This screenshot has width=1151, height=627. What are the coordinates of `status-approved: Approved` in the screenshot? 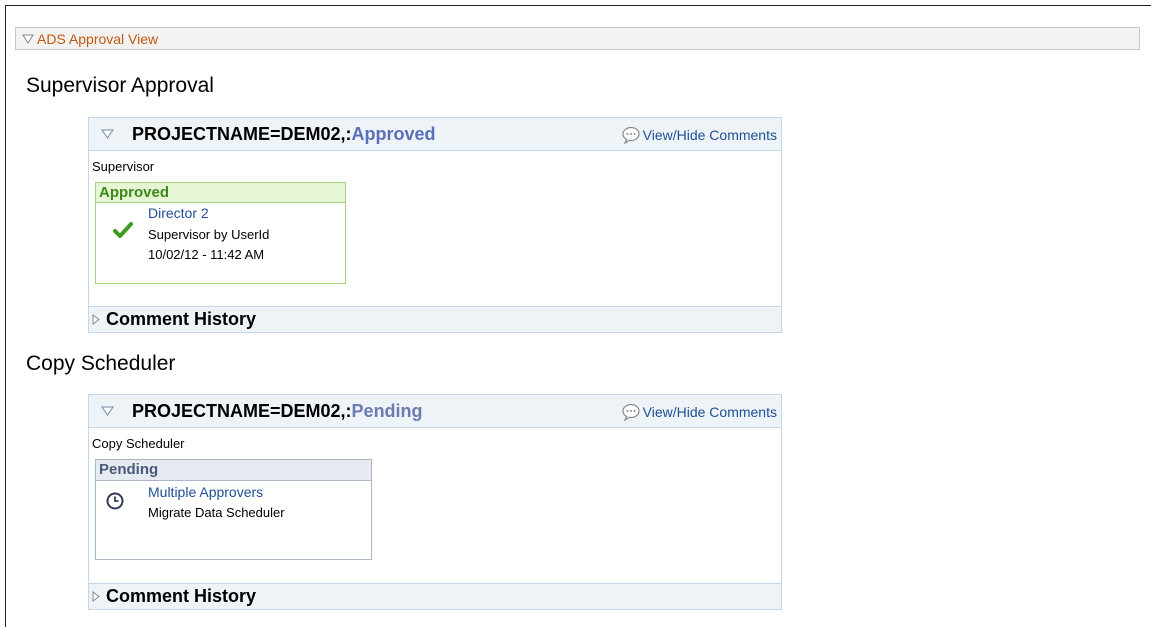 It's located at (393, 133).